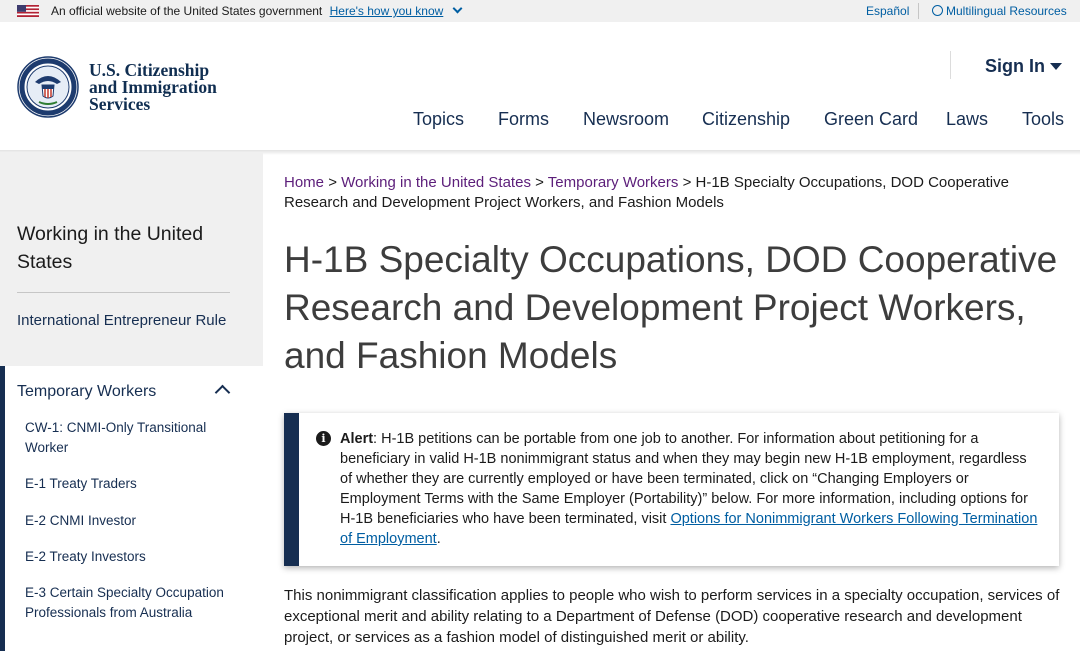  I want to click on sidebar-subitem-e2-cnmi: E-2 CNMI Investor, so click(130, 521).